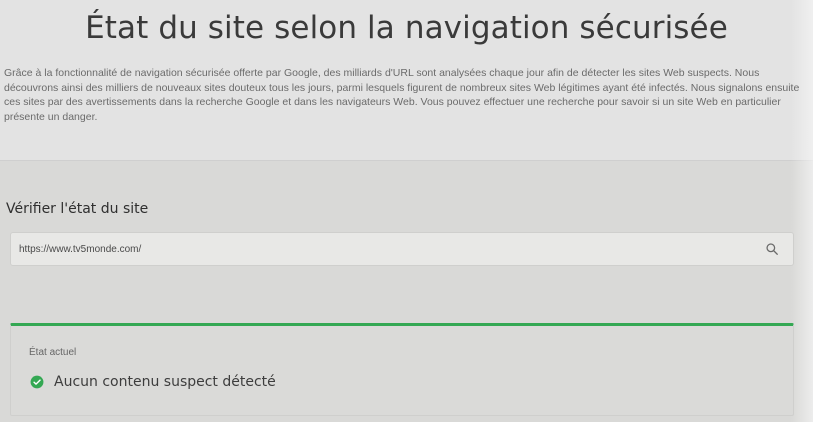 The height and width of the screenshot is (422, 813). What do you see at coordinates (37, 382) in the screenshot?
I see `check-circle-icon` at bounding box center [37, 382].